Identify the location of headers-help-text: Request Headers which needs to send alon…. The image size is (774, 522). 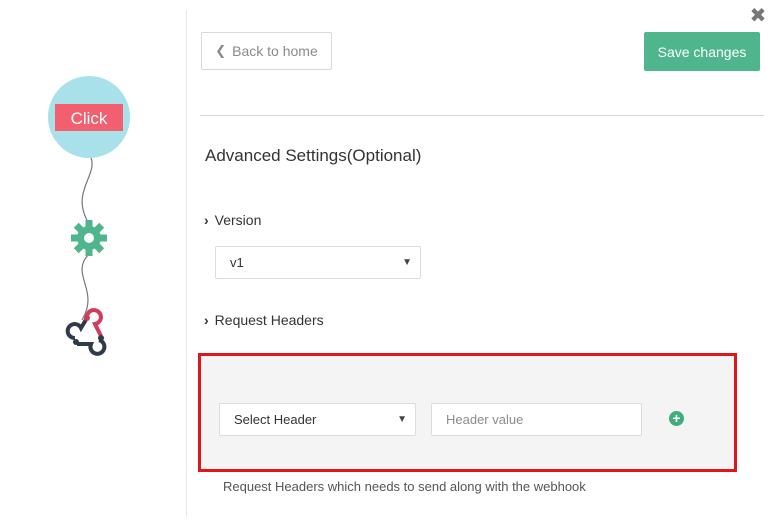
(404, 486).